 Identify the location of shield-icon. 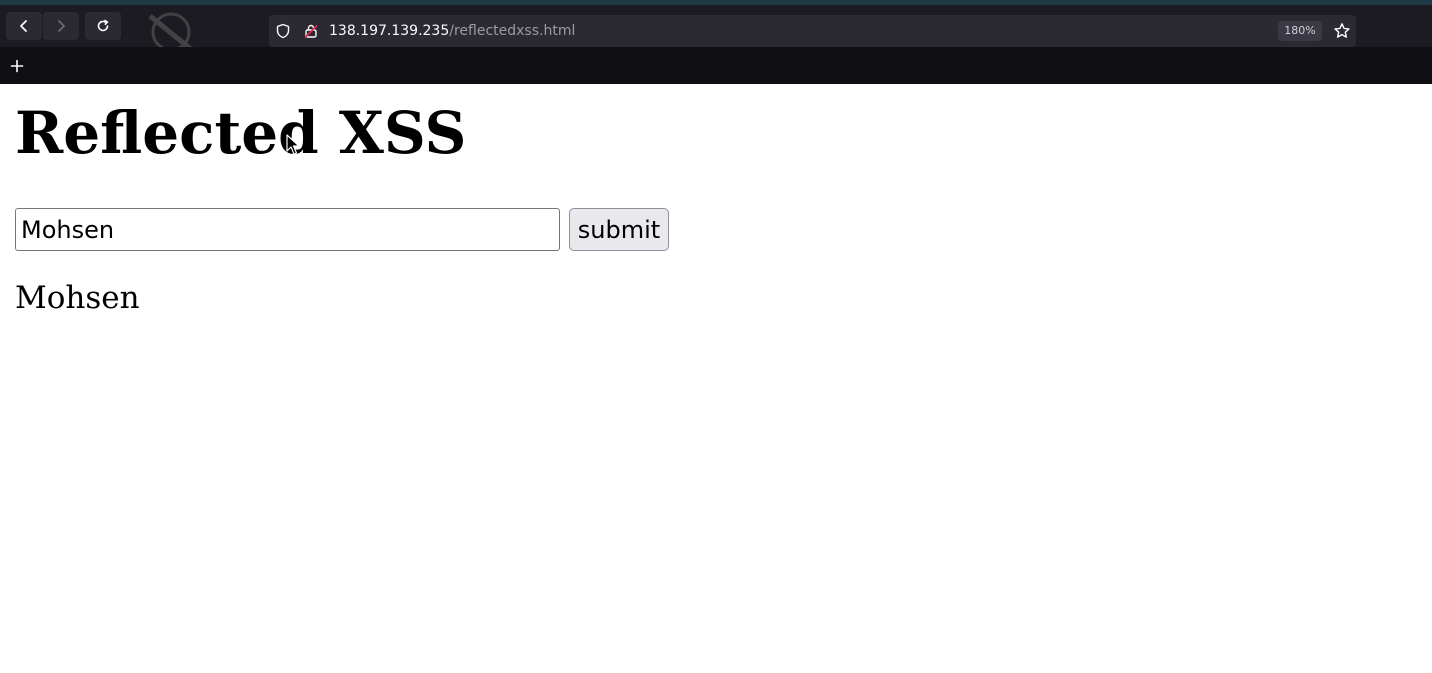
(283, 31).